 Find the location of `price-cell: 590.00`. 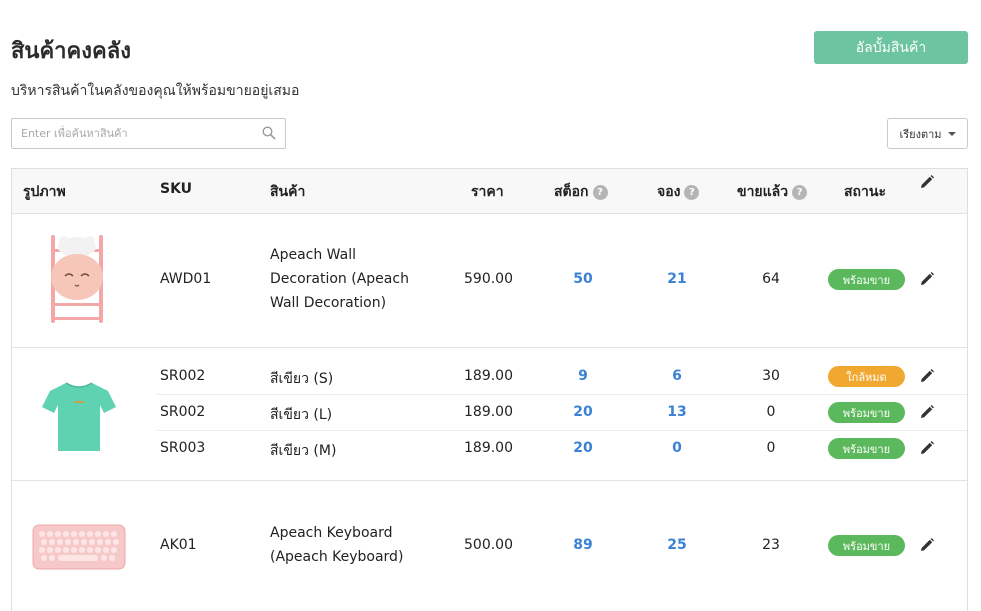

price-cell: 590.00 is located at coordinates (488, 279).